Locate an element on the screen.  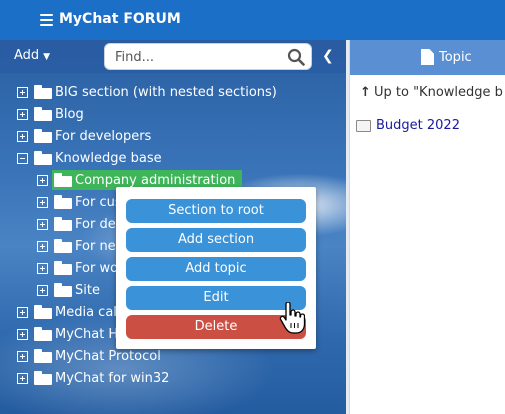
add-dropdown-button: Add ▼ is located at coordinates (32, 55).